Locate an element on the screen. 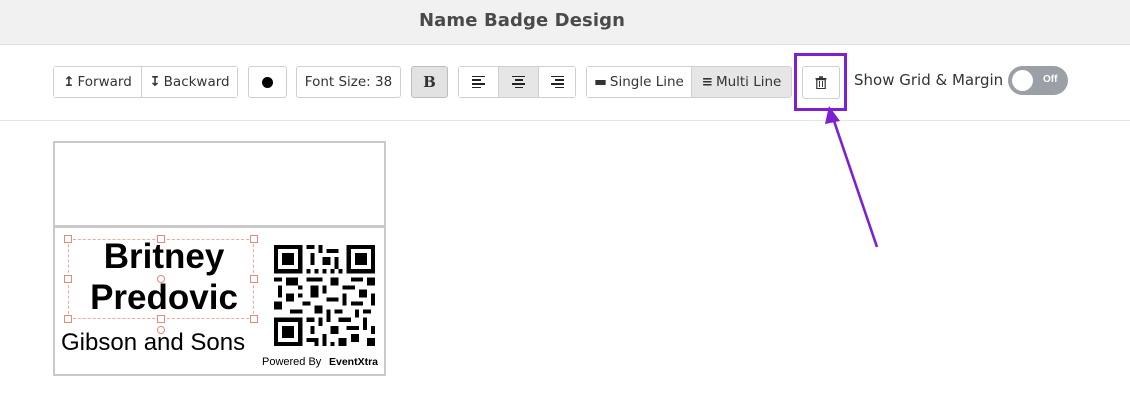 This screenshot has width=1130, height=403. single-line-button: ▬ Single Line is located at coordinates (639, 82).